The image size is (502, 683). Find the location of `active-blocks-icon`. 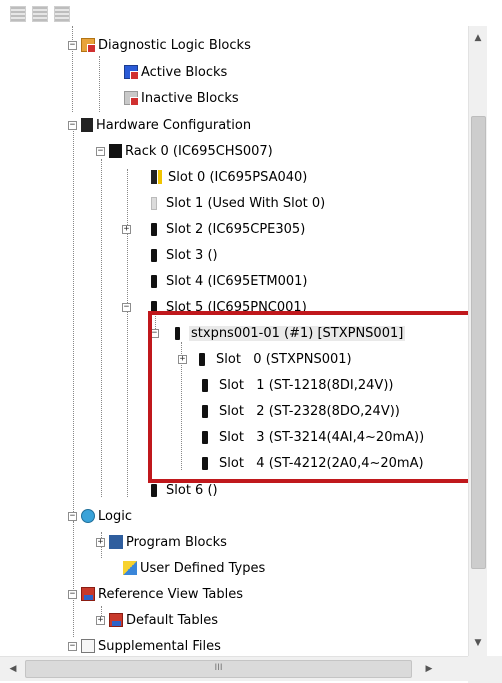

active-blocks-icon is located at coordinates (131, 72).